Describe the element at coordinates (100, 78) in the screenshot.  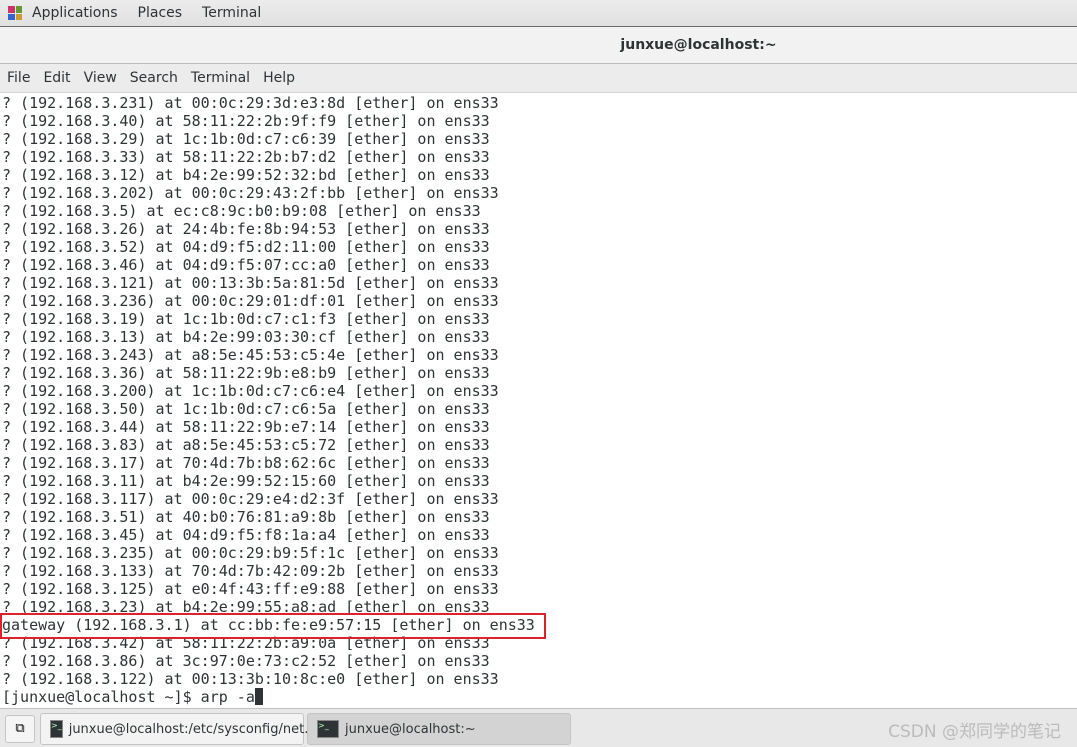
I see `menu-view: View` at that location.